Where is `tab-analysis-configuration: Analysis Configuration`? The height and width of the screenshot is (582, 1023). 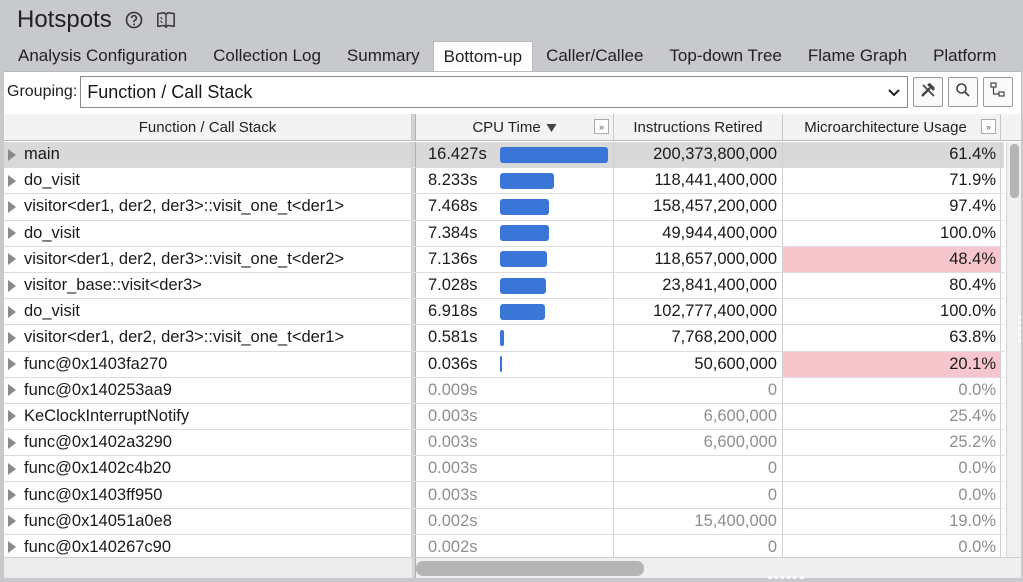
tab-analysis-configuration: Analysis Configuration is located at coordinates (100, 56).